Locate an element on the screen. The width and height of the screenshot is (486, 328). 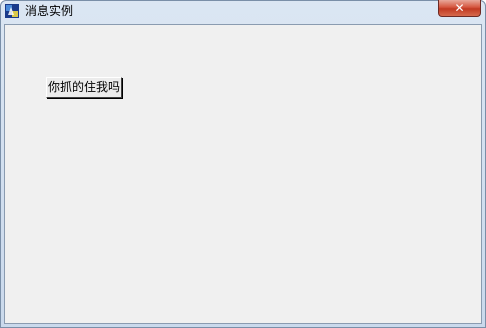
catch-me-button: 你抓的住我吗 is located at coordinates (84, 87).